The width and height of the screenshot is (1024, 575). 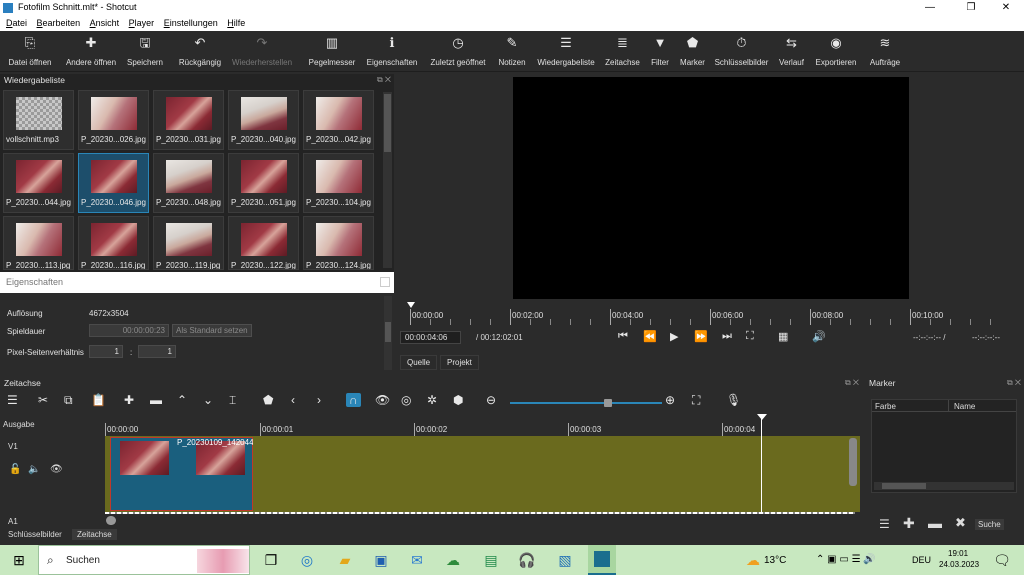 What do you see at coordinates (262, 51) in the screenshot?
I see `toolbar-redo-button: ↷ Wiederherstellen` at bounding box center [262, 51].